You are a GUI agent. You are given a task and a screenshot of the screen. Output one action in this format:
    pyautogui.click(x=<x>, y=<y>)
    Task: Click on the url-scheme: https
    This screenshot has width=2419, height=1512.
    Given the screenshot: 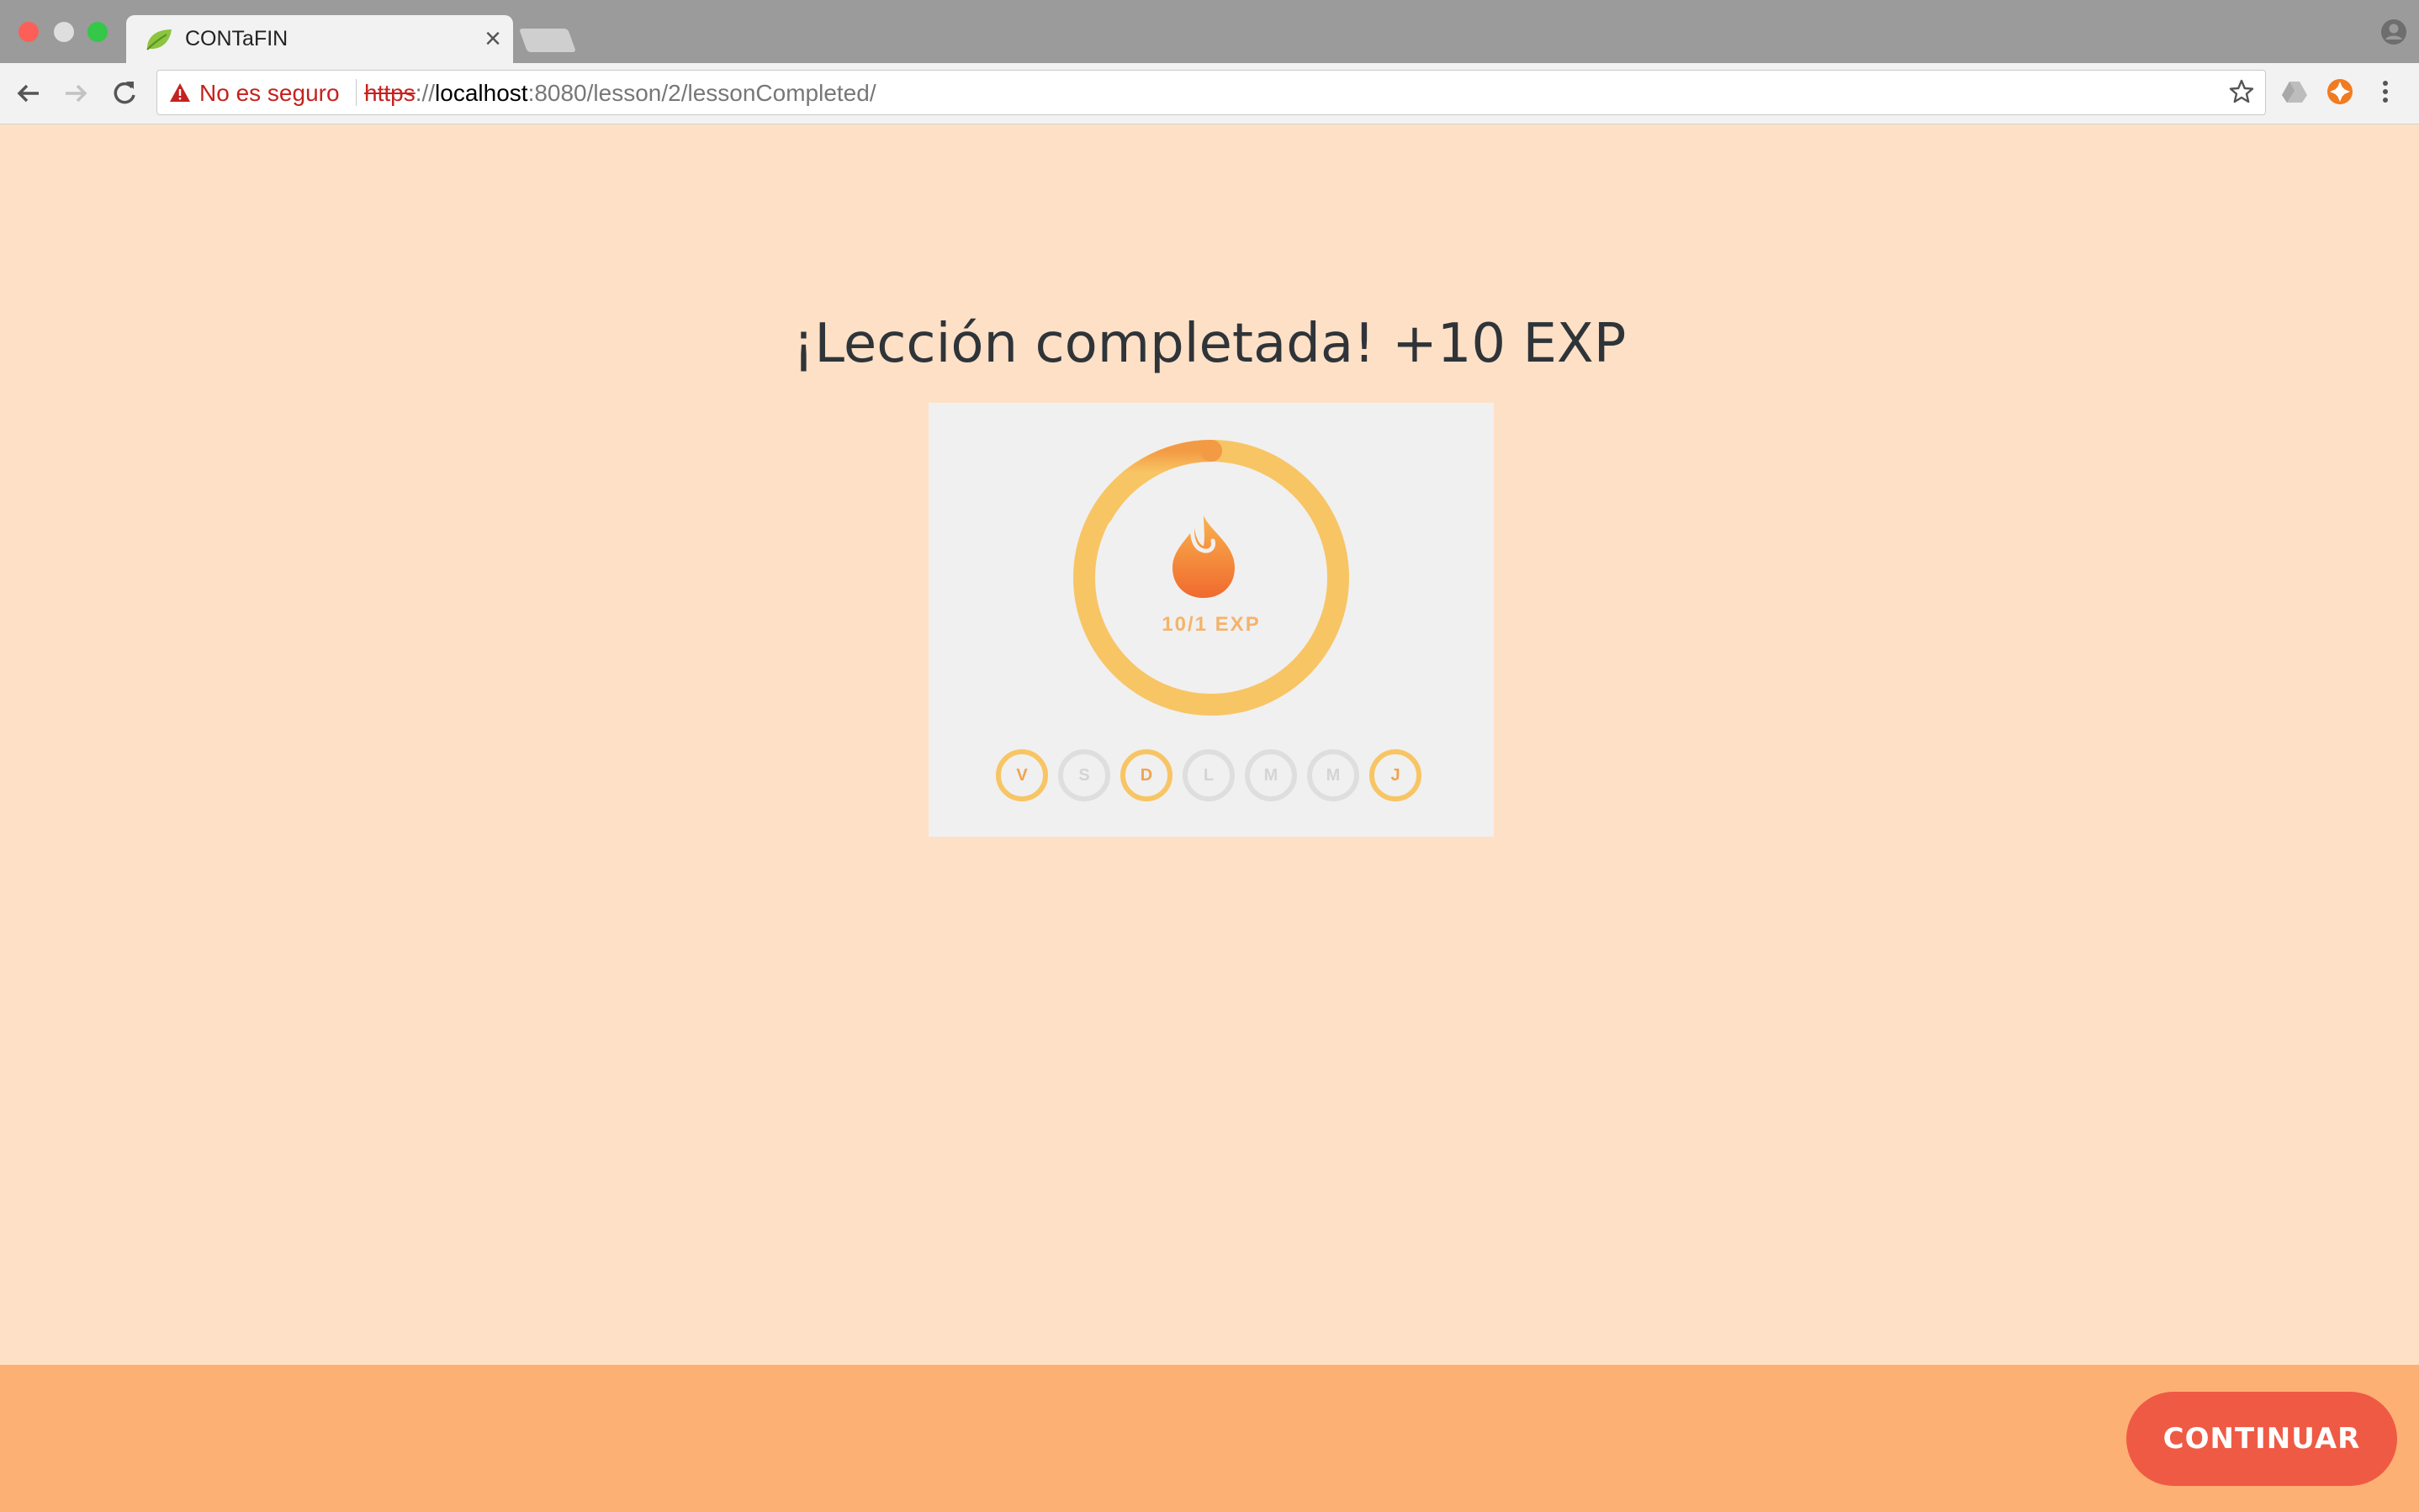 What is the action you would take?
    pyautogui.click(x=390, y=93)
    